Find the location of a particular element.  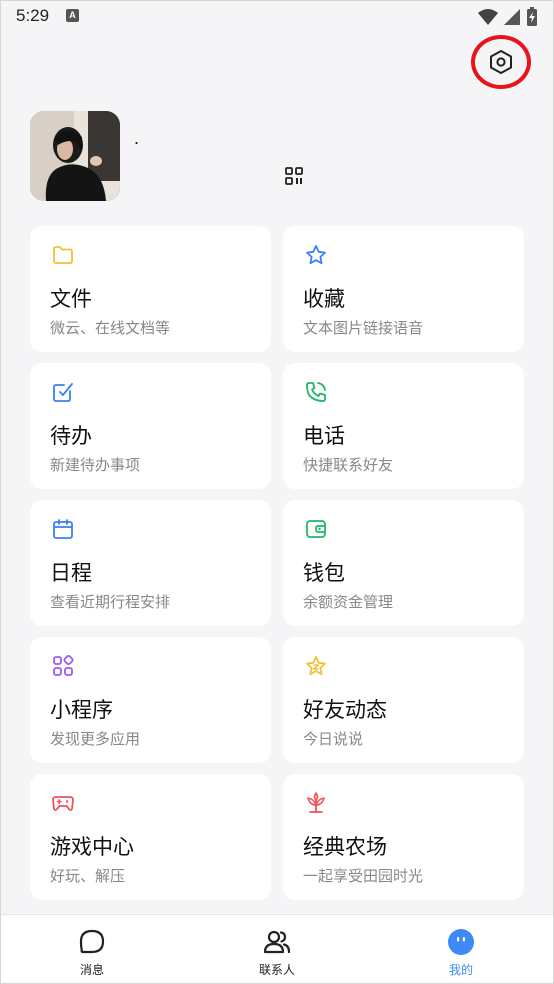

status-icons is located at coordinates (507, 16).